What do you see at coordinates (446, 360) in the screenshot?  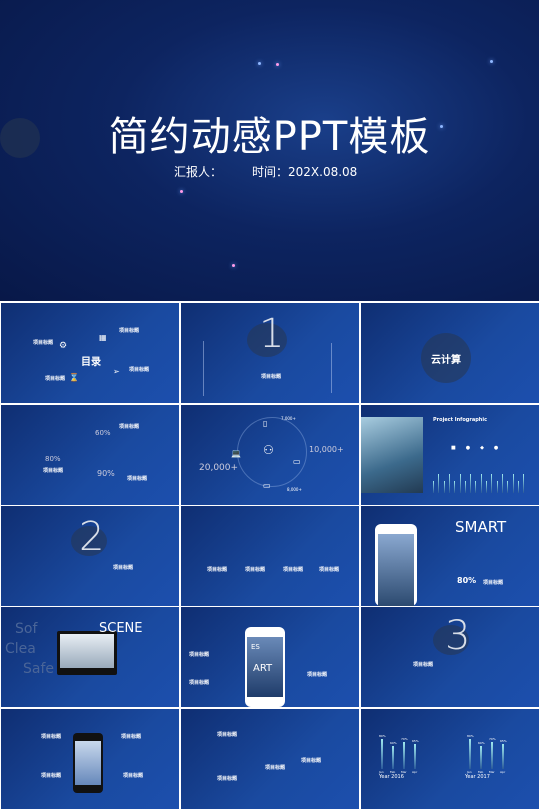 I see `cloud-title: 云计算` at bounding box center [446, 360].